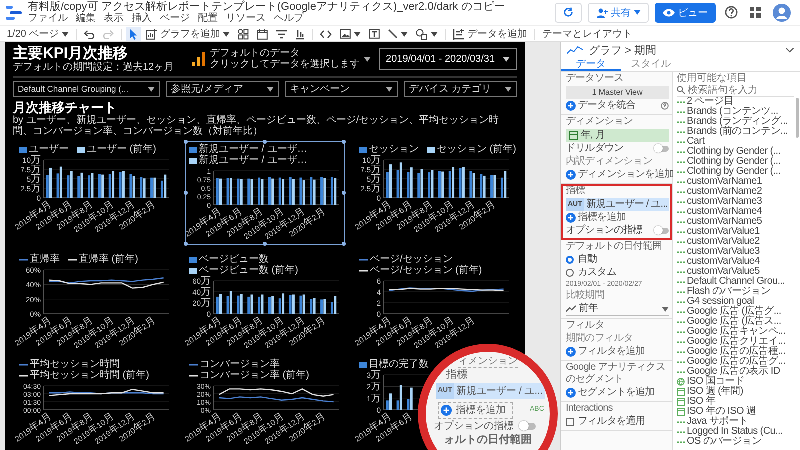  I want to click on menu-item: リソース, so click(246, 18).